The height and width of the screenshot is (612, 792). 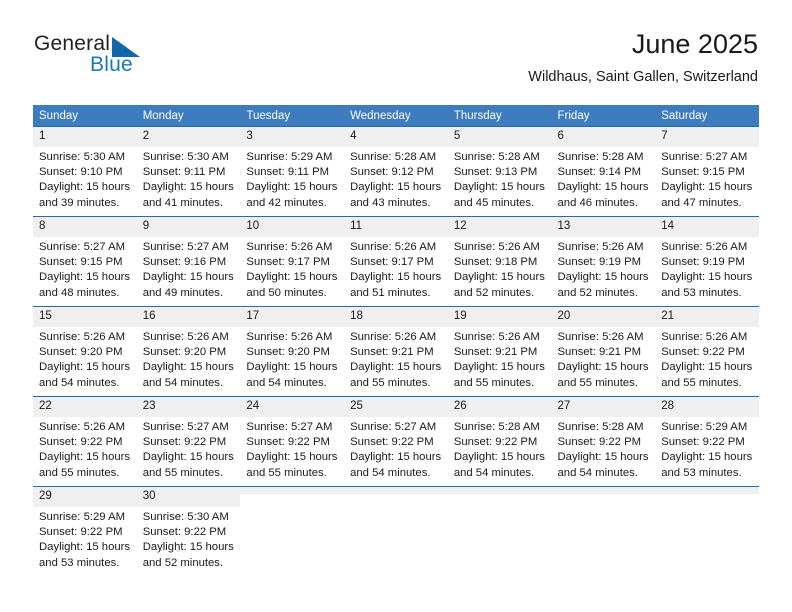 I want to click on day-number: 18, so click(x=396, y=317).